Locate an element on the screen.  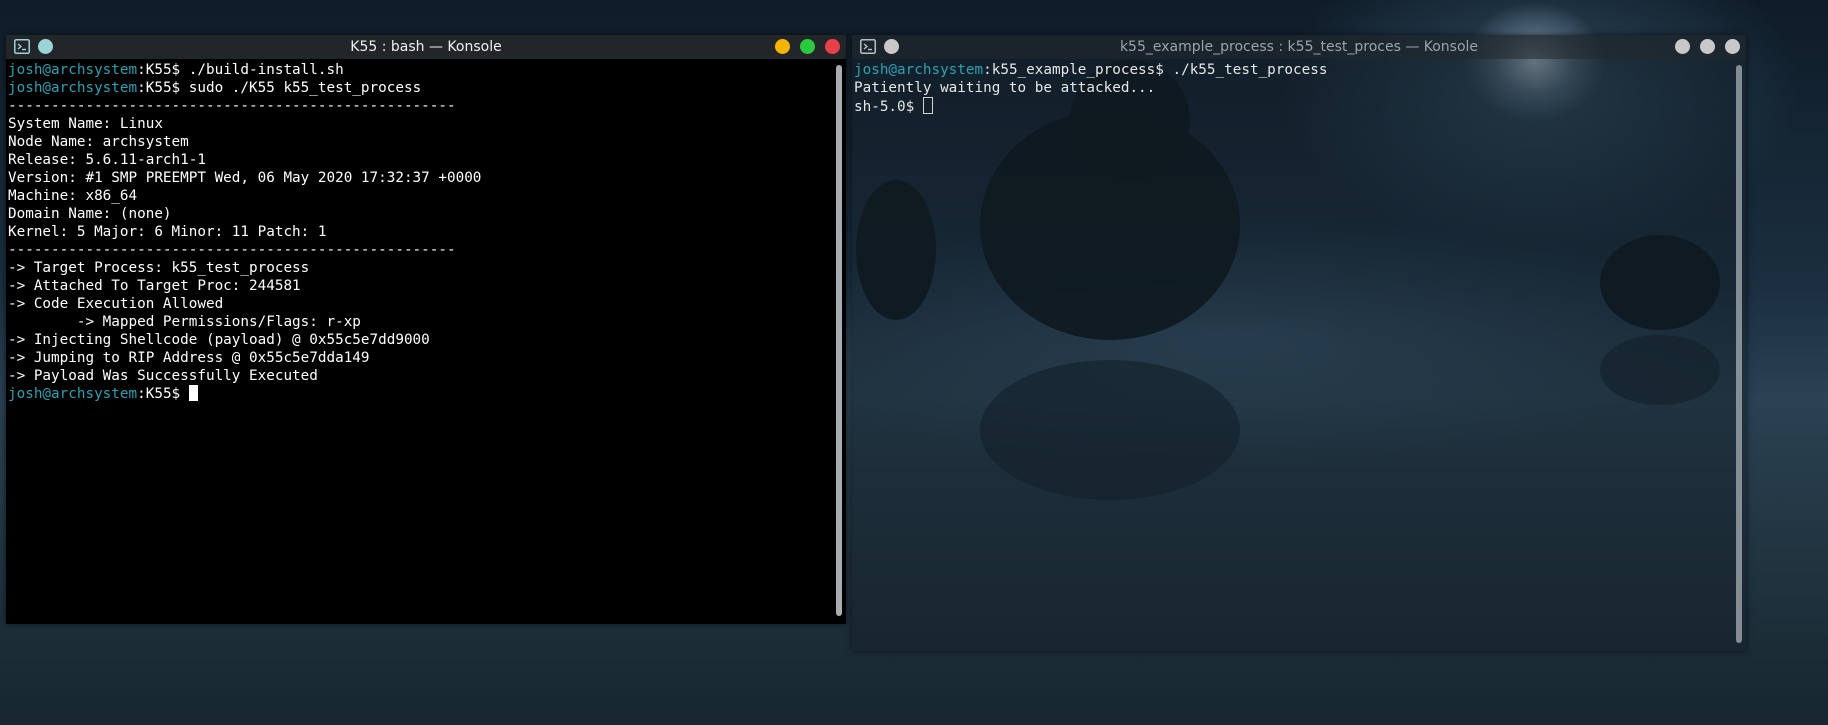
output-text: Machine: x86_64 is located at coordinates (73, 196).